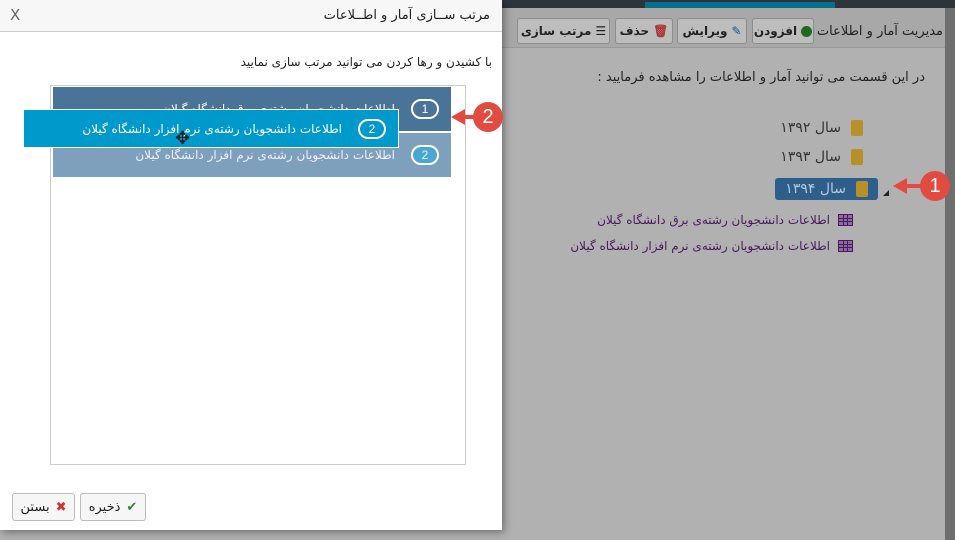 The width and height of the screenshot is (955, 540). Describe the element at coordinates (644, 31) in the screenshot. I see `delete-button: 🗑 حذف` at that location.